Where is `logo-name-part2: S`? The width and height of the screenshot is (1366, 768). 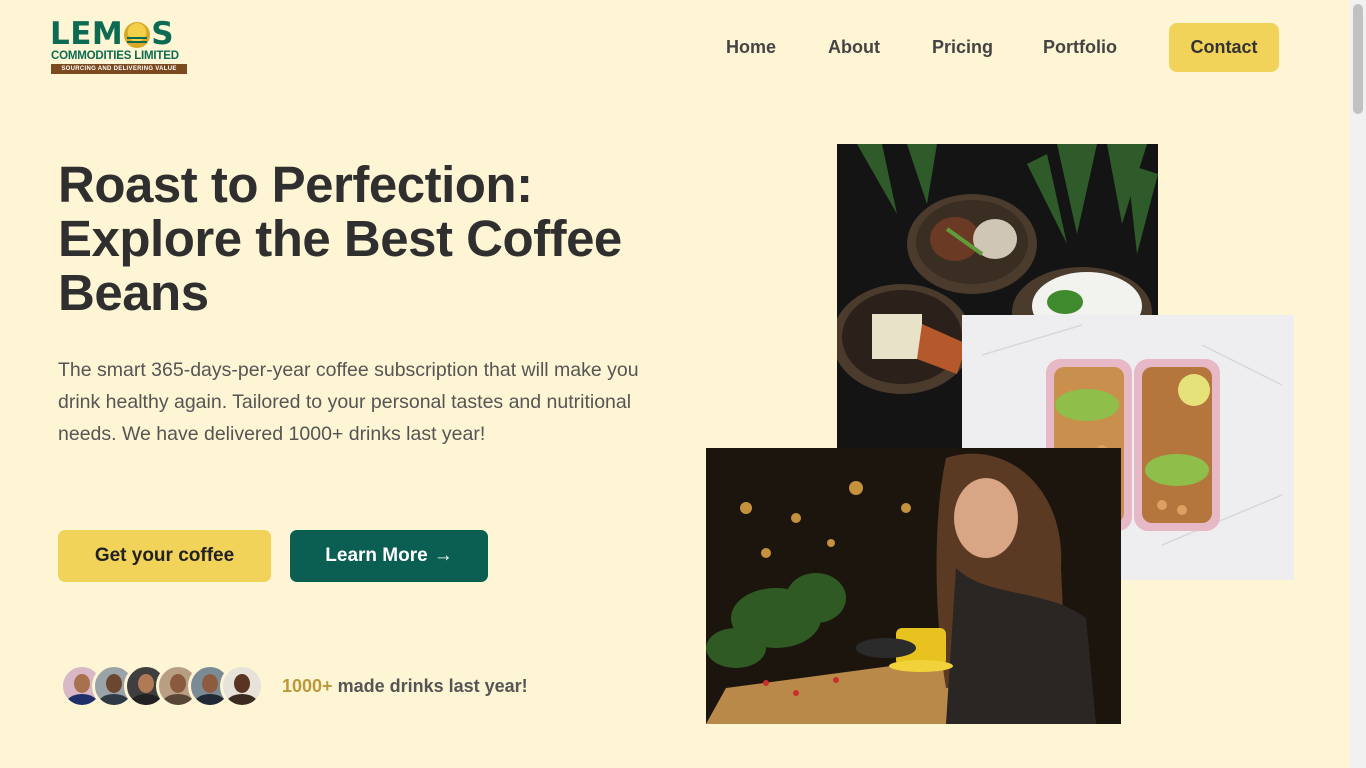 logo-name-part2: S is located at coordinates (163, 34).